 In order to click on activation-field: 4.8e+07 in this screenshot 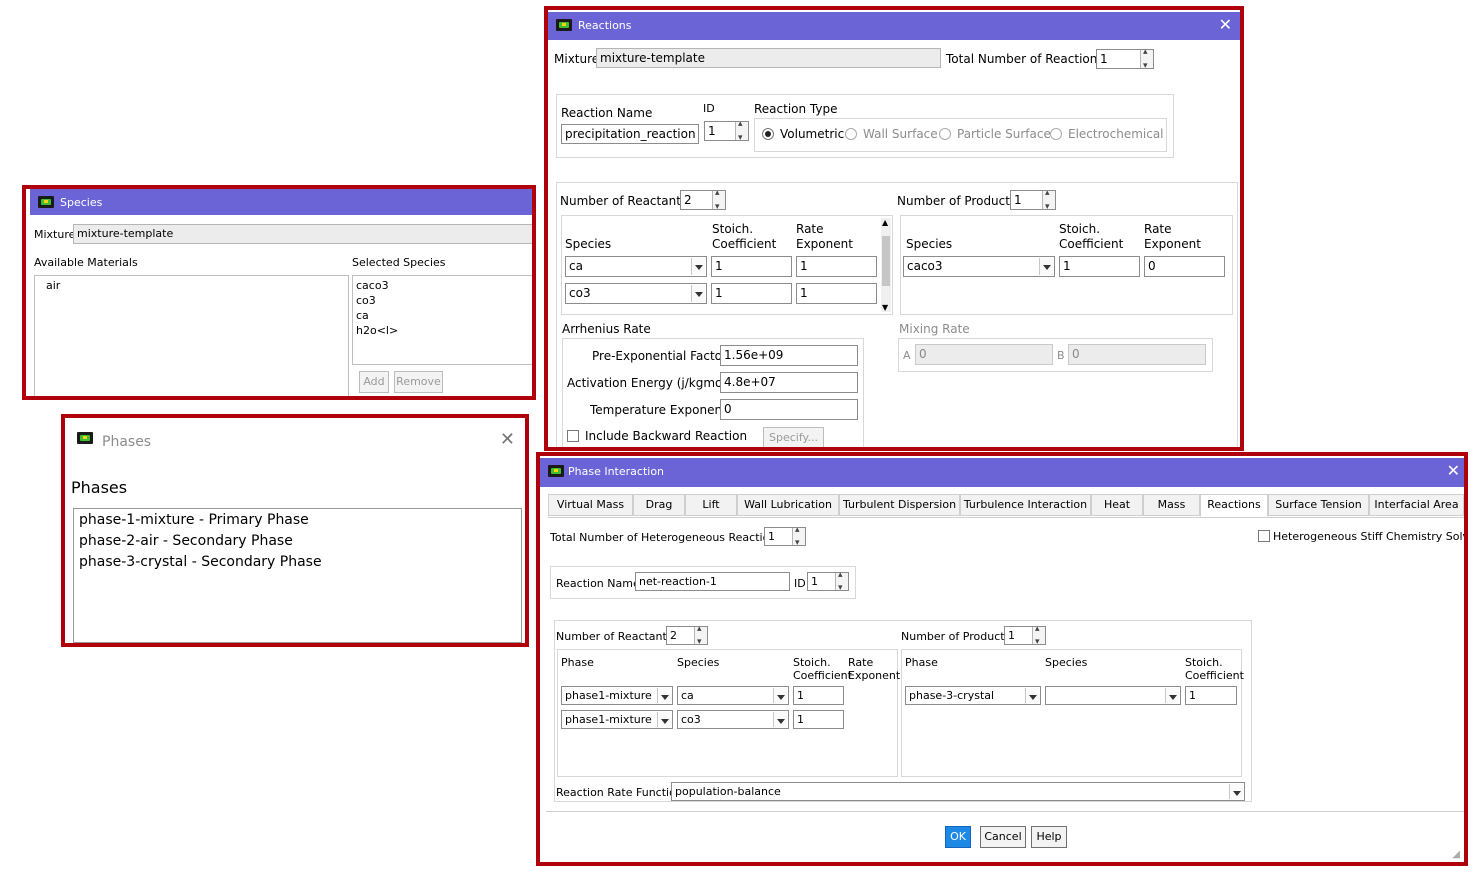, I will do `click(789, 382)`.